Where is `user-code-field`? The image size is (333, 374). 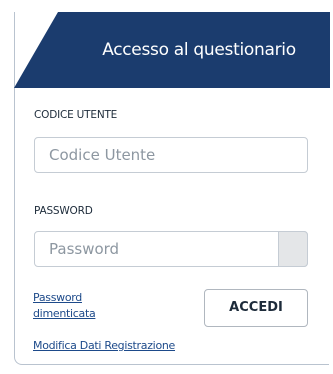
user-code-field is located at coordinates (171, 155).